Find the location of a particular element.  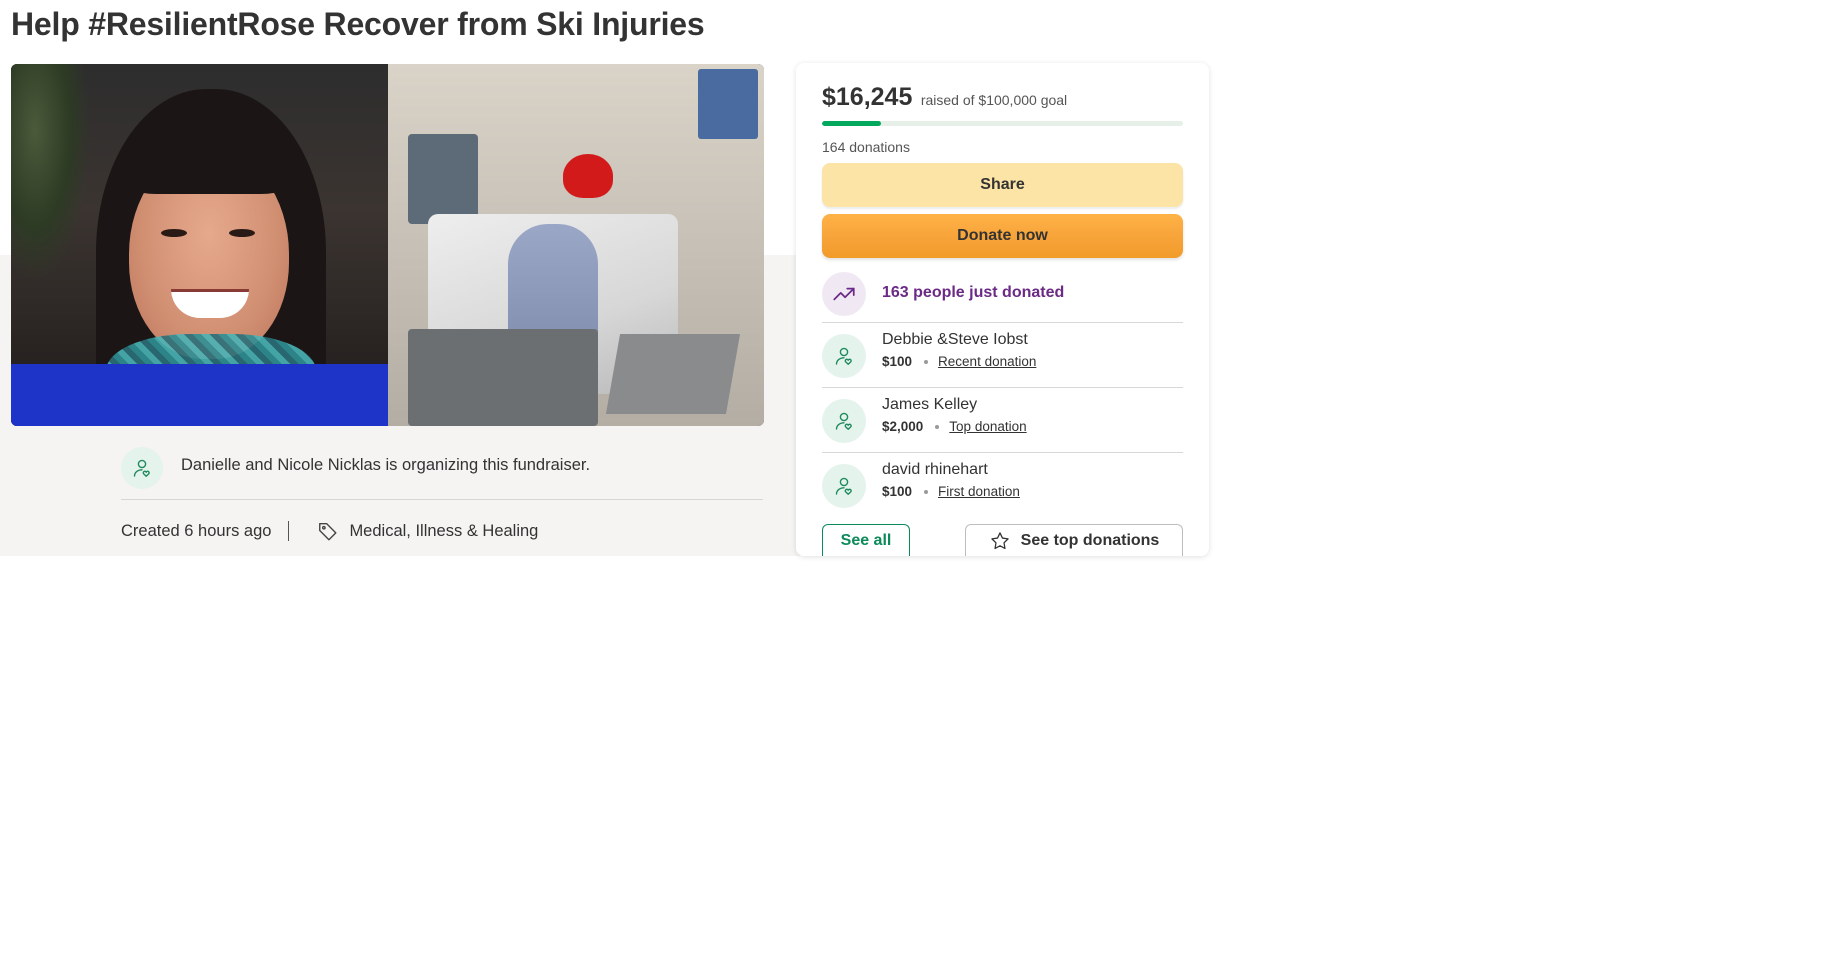

goal-text: raised of $100,000 goal is located at coordinates (994, 100).